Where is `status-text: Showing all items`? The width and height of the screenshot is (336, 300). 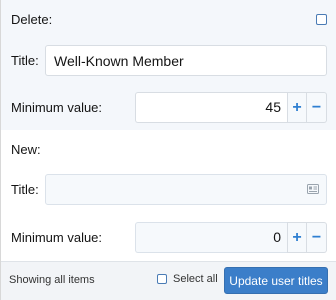 status-text: Showing all items is located at coordinates (52, 280).